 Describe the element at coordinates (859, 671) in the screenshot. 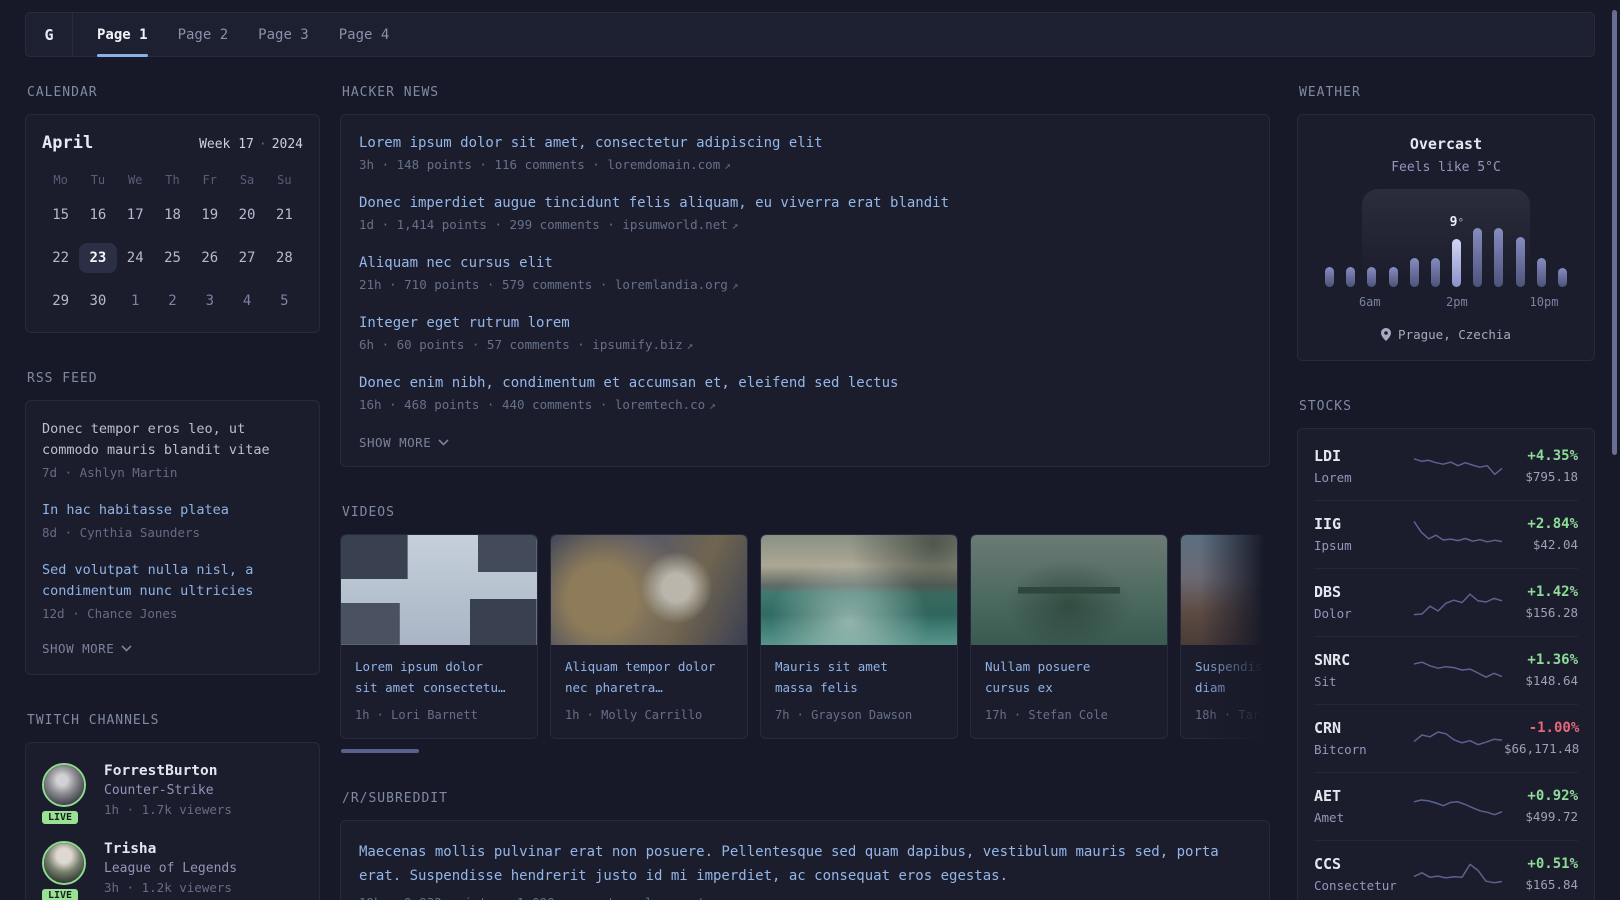

I see `video-title: Mauris sit amet massa felis` at that location.